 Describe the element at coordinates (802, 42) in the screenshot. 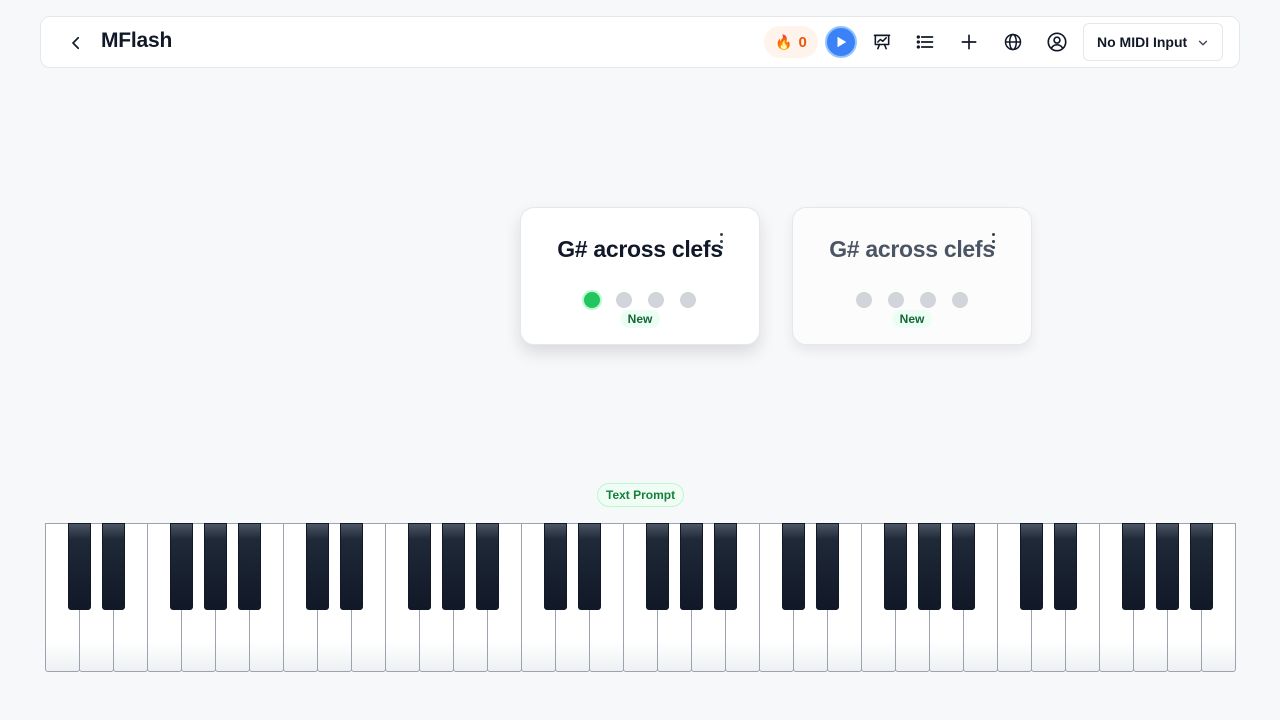

I see `streak-count: 0` at that location.